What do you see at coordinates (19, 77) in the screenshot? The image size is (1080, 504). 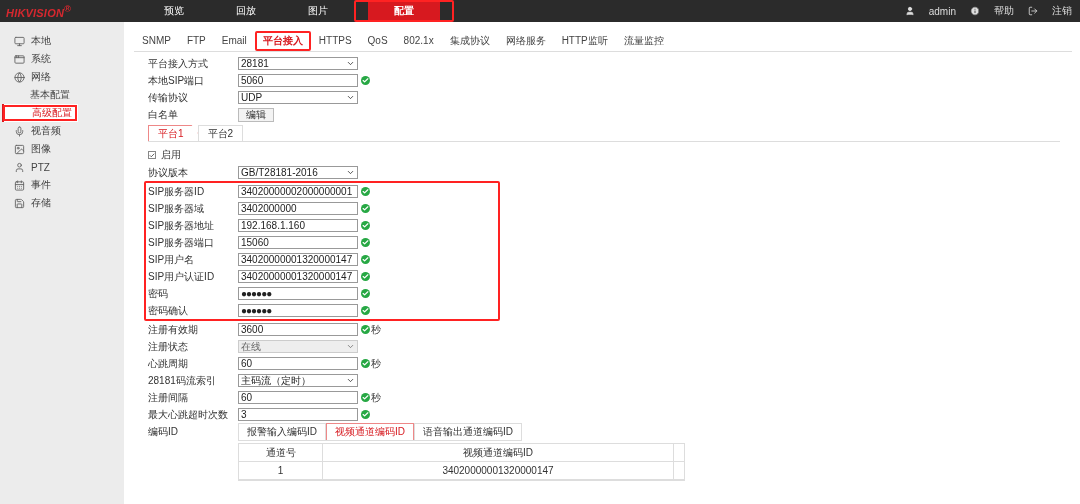 I see `globe-icon` at bounding box center [19, 77].